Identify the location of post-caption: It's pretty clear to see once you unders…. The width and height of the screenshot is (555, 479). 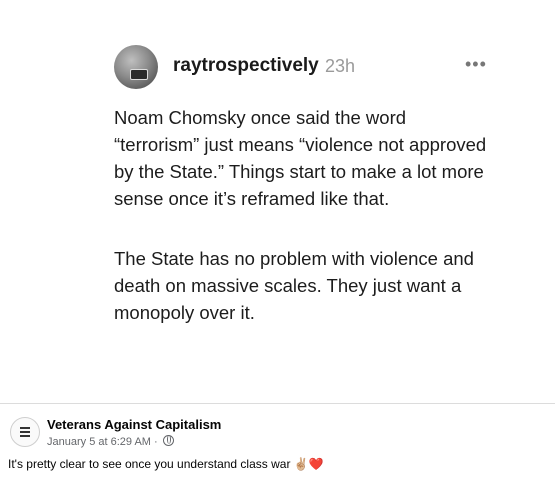
(166, 464).